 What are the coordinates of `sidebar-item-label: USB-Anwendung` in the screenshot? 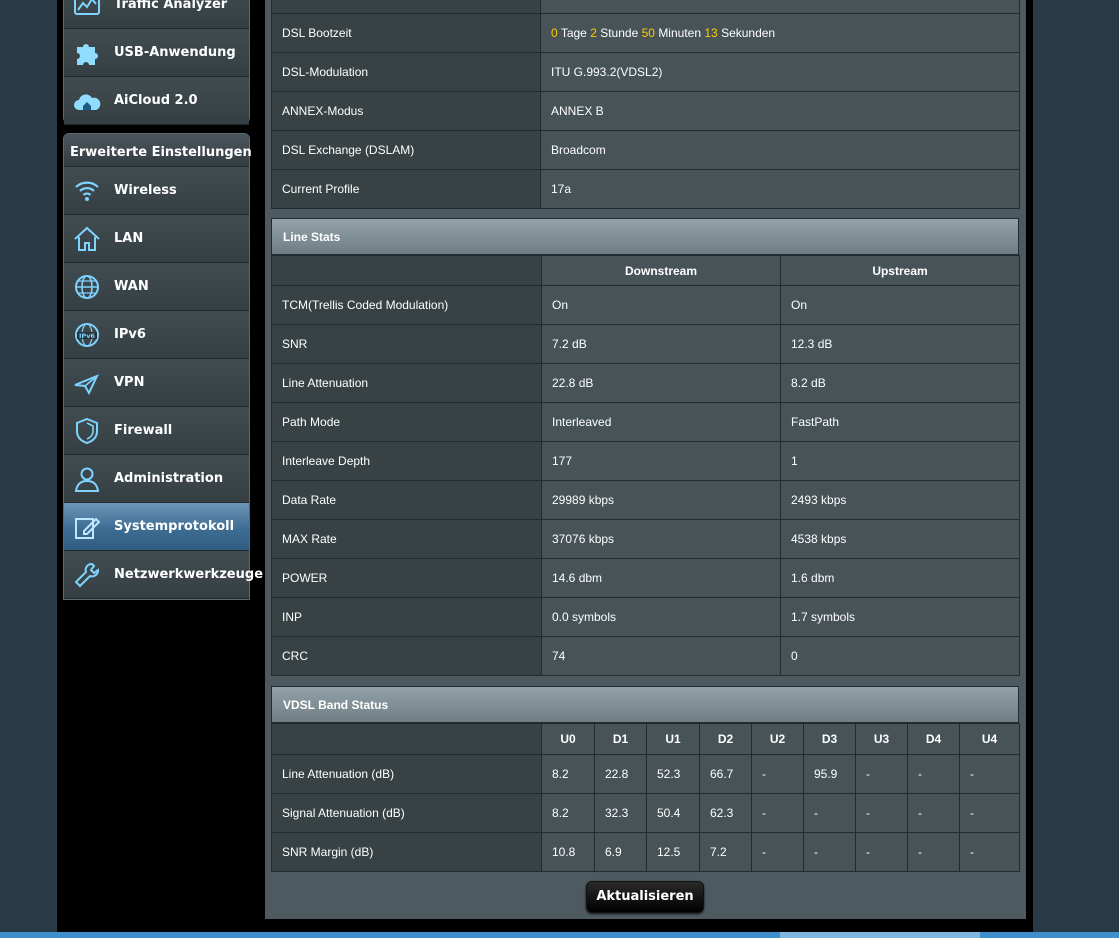 It's located at (175, 52).